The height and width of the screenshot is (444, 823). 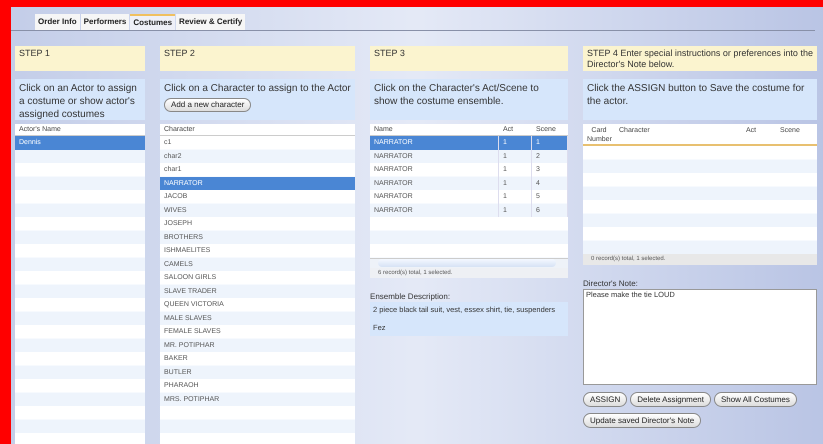 What do you see at coordinates (80, 58) in the screenshot?
I see `step-heading: STEP 1` at bounding box center [80, 58].